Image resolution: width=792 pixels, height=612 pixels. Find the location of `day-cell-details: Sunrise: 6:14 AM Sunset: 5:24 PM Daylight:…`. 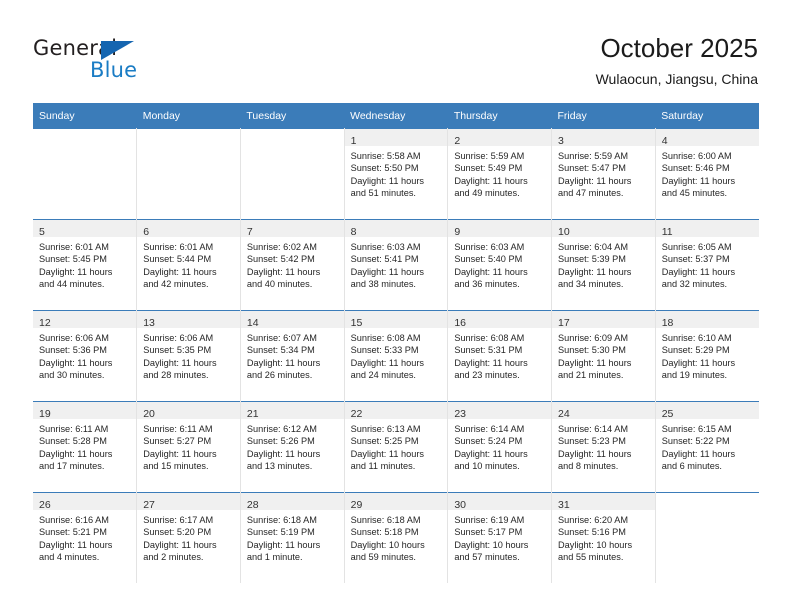

day-cell-details: Sunrise: 6:14 AM Sunset: 5:24 PM Daylight:… is located at coordinates (499, 446).